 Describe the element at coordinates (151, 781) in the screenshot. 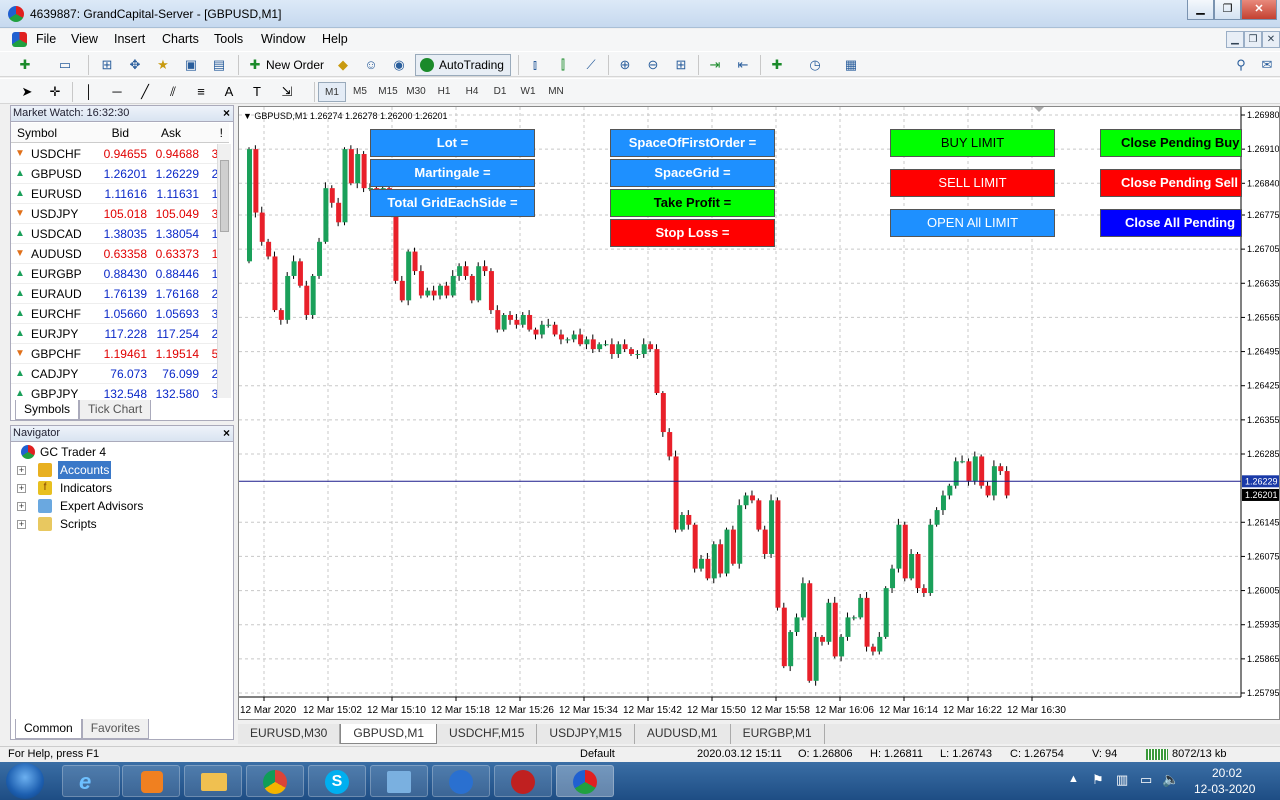

I see `taskbar-media-icon` at that location.